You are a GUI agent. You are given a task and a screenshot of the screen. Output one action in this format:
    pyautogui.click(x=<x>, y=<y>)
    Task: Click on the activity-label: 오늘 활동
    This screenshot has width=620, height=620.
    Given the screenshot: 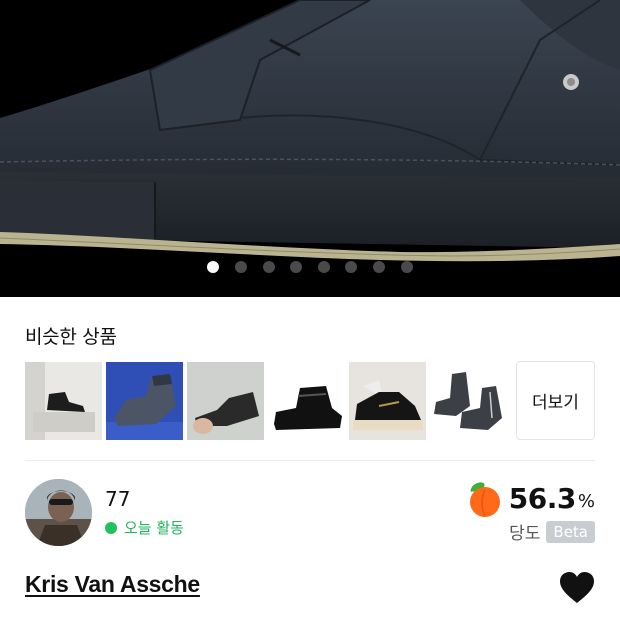 What is the action you would take?
    pyautogui.click(x=154, y=528)
    